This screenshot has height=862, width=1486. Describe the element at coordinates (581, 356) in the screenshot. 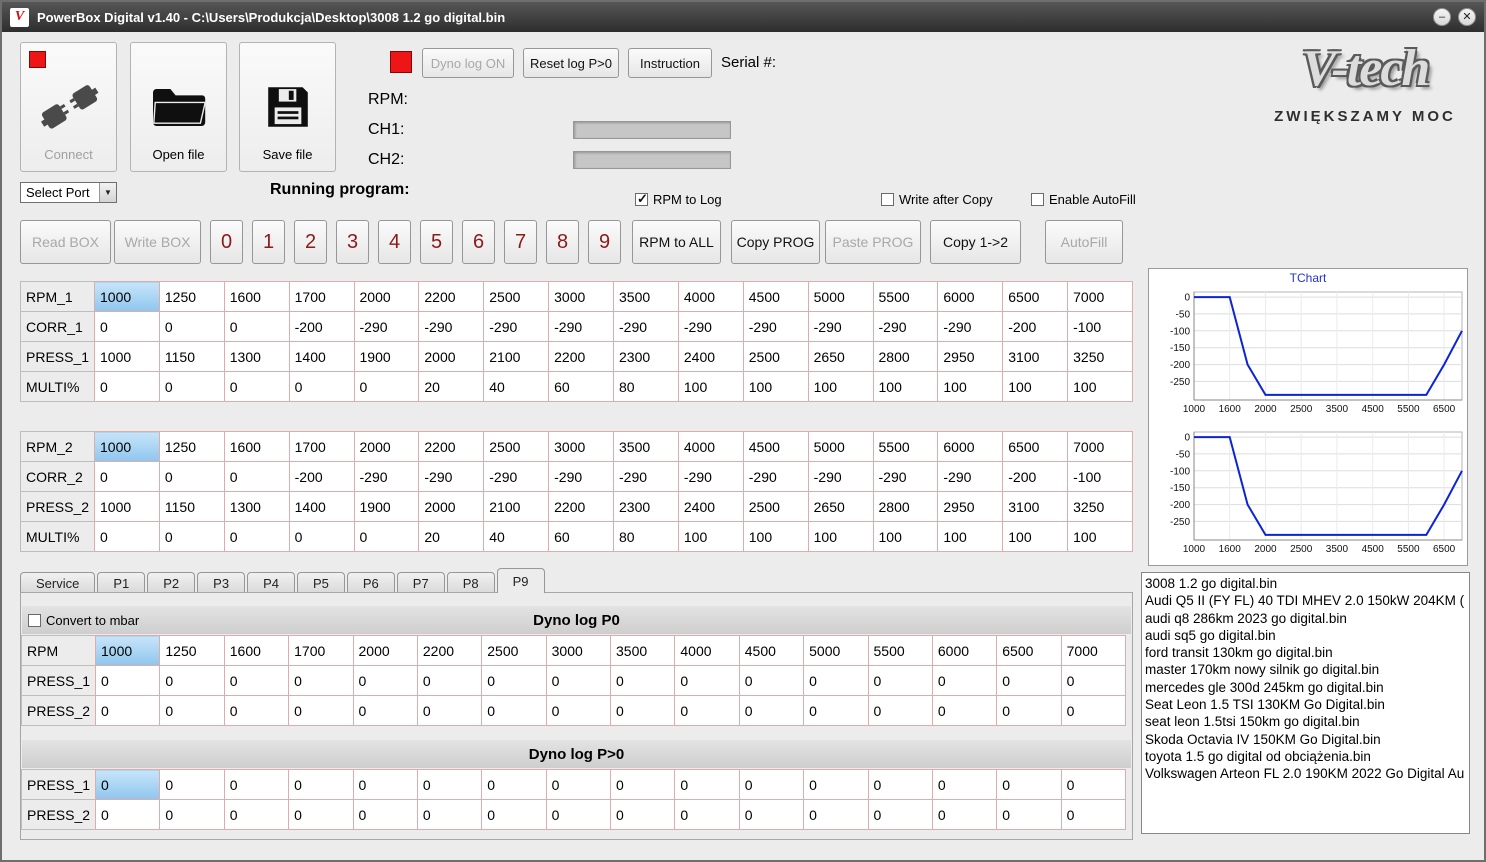

I see `grid-cell: 2200` at that location.